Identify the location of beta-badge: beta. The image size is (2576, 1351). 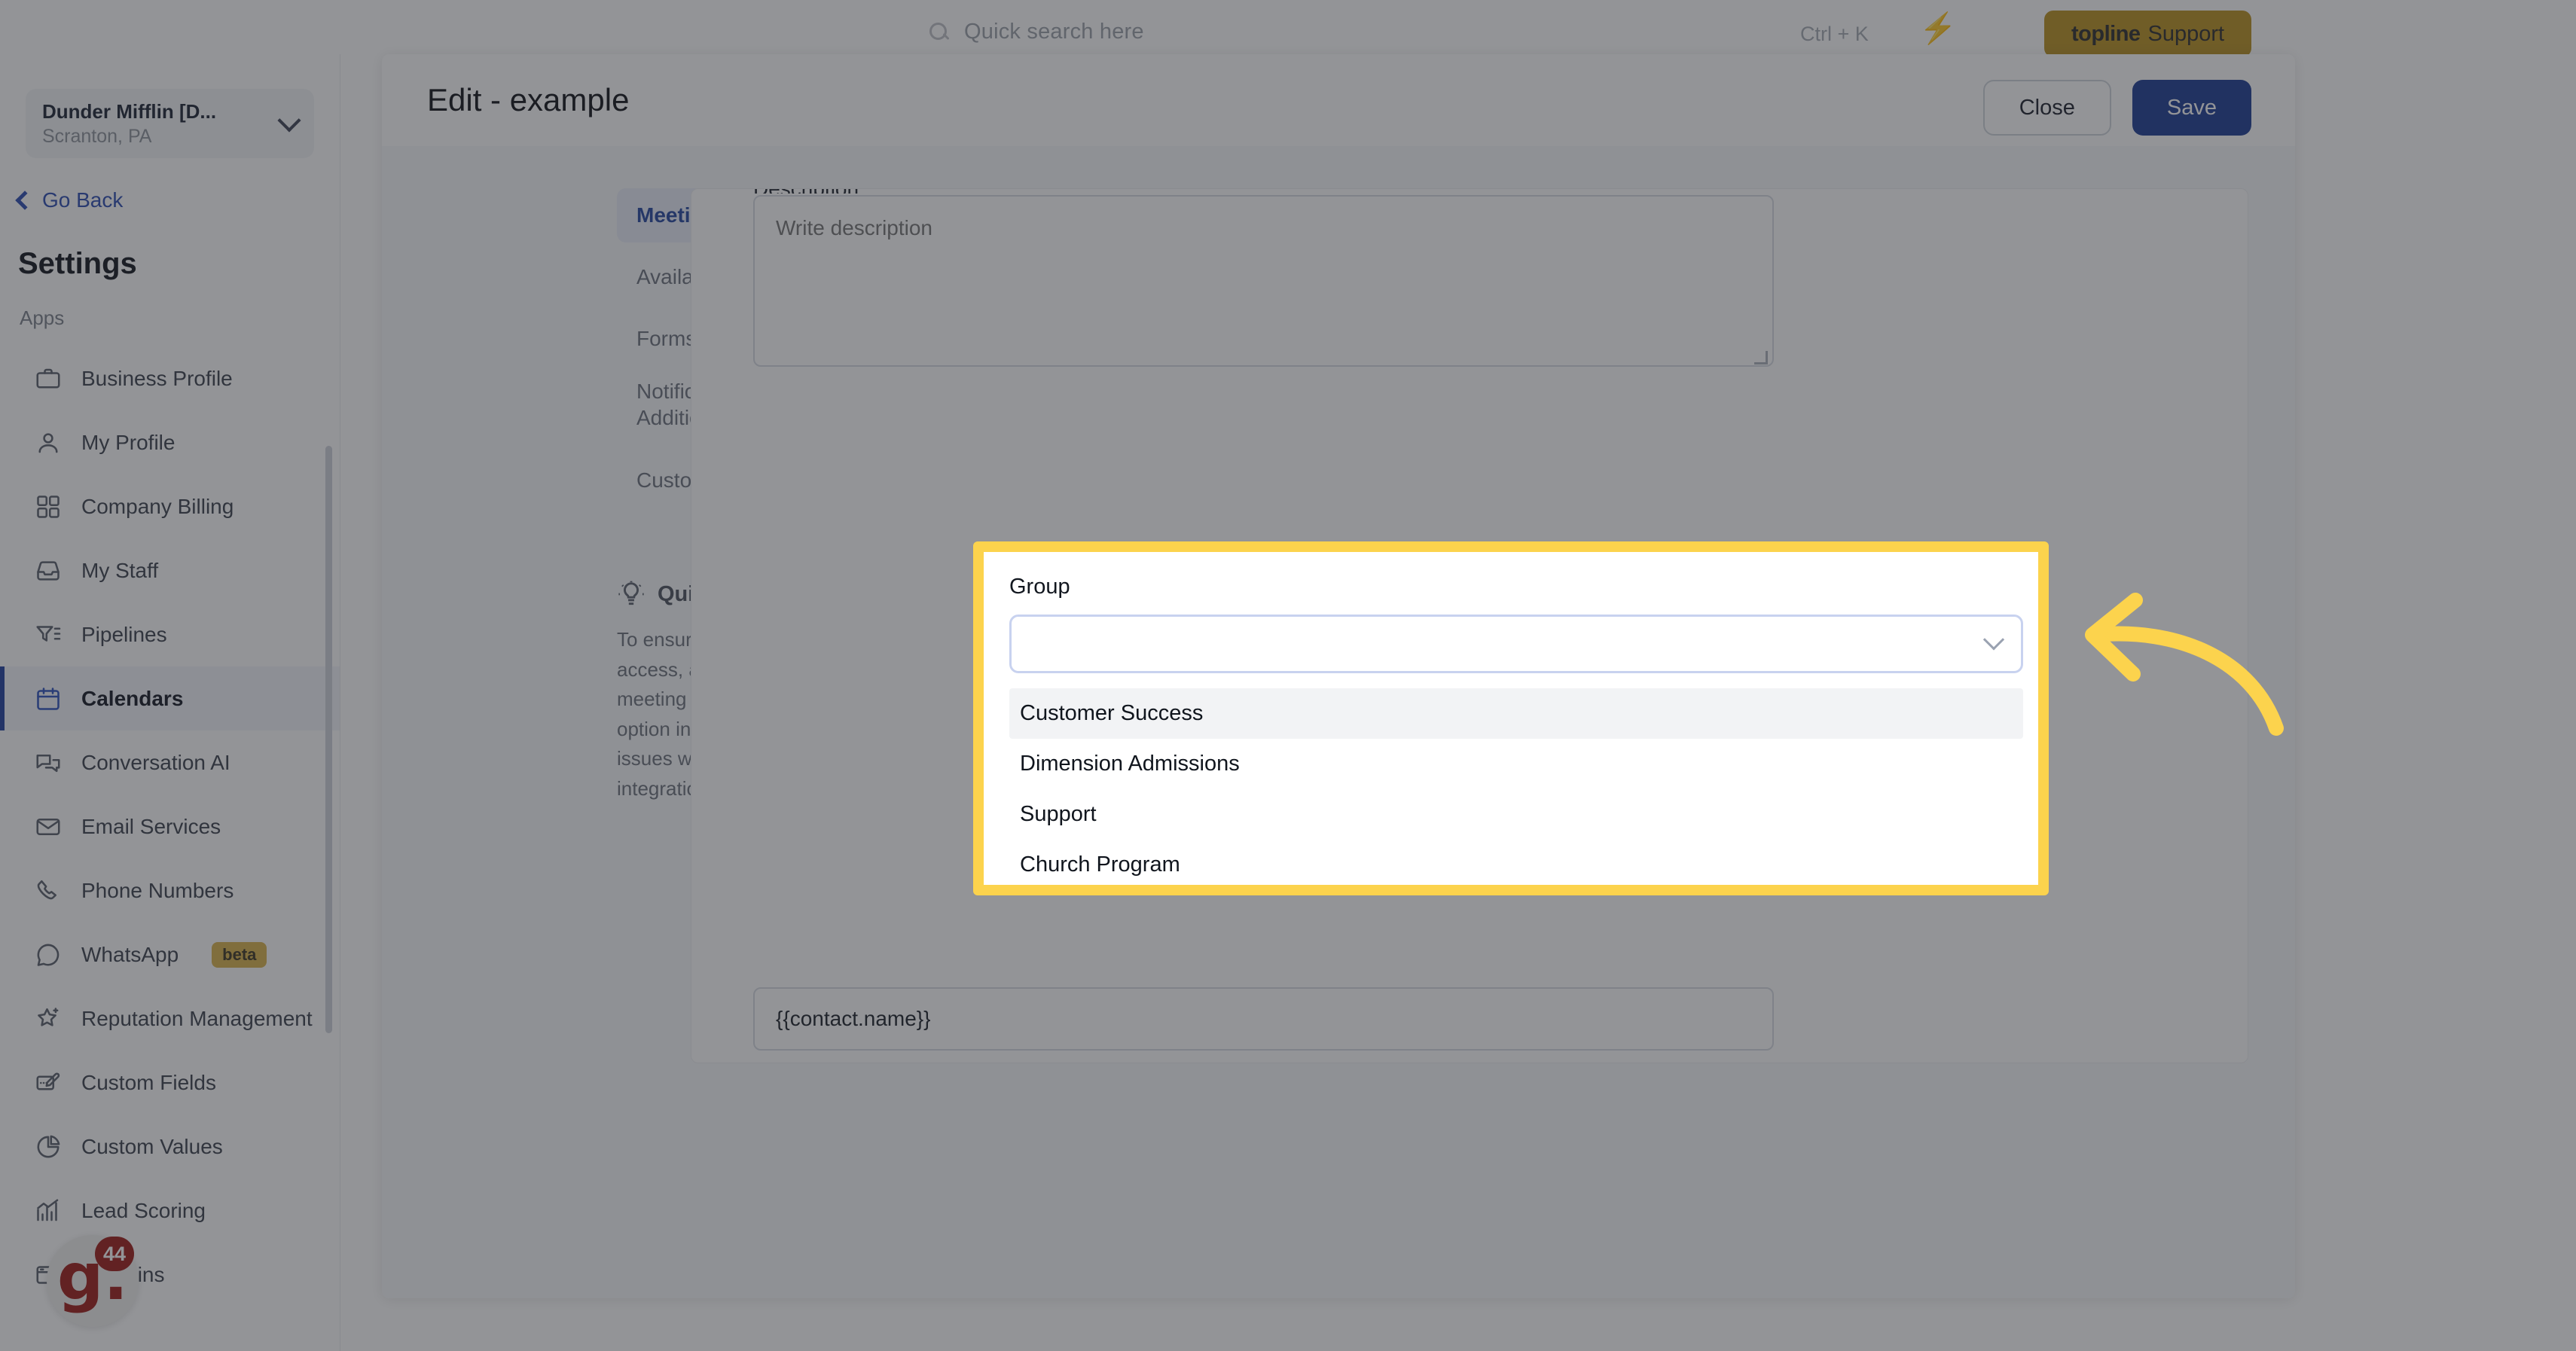
(240, 954).